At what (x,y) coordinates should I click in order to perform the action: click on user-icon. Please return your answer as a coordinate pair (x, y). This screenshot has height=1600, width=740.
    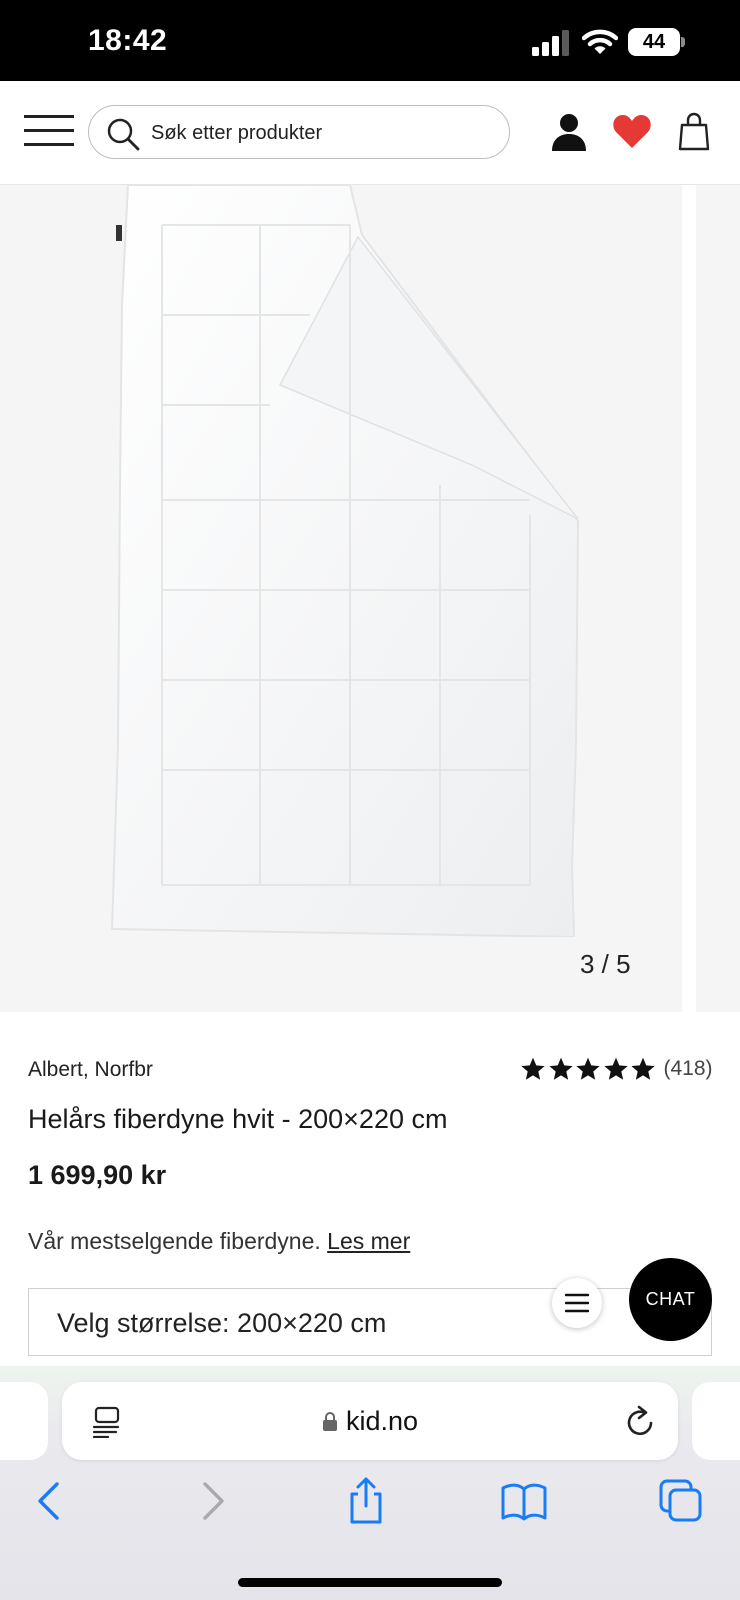
    Looking at the image, I should click on (569, 133).